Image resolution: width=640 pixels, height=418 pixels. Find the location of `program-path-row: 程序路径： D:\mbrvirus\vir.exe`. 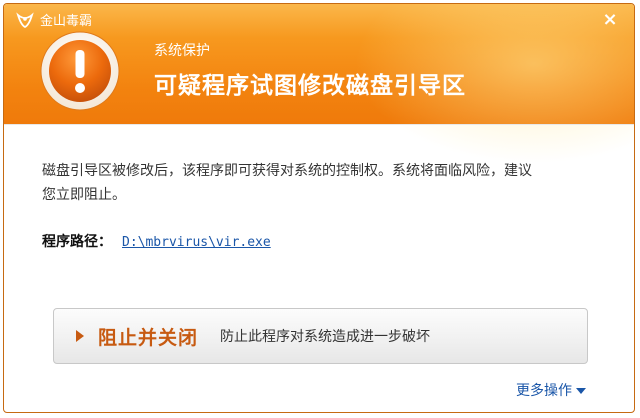

program-path-row: 程序路径： D:\mbrvirus\vir.exe is located at coordinates (156, 241).